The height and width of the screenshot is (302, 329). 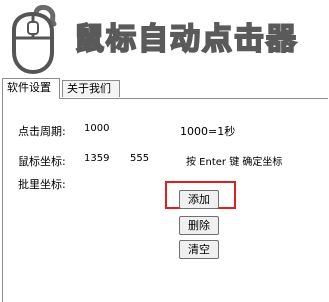 What do you see at coordinates (31, 88) in the screenshot?
I see `tab-software-settings: 软件设置` at bounding box center [31, 88].